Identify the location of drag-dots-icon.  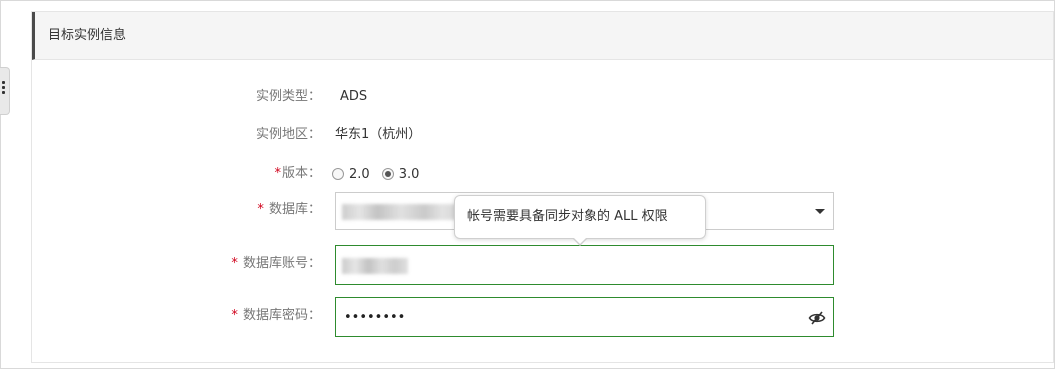
(3, 90).